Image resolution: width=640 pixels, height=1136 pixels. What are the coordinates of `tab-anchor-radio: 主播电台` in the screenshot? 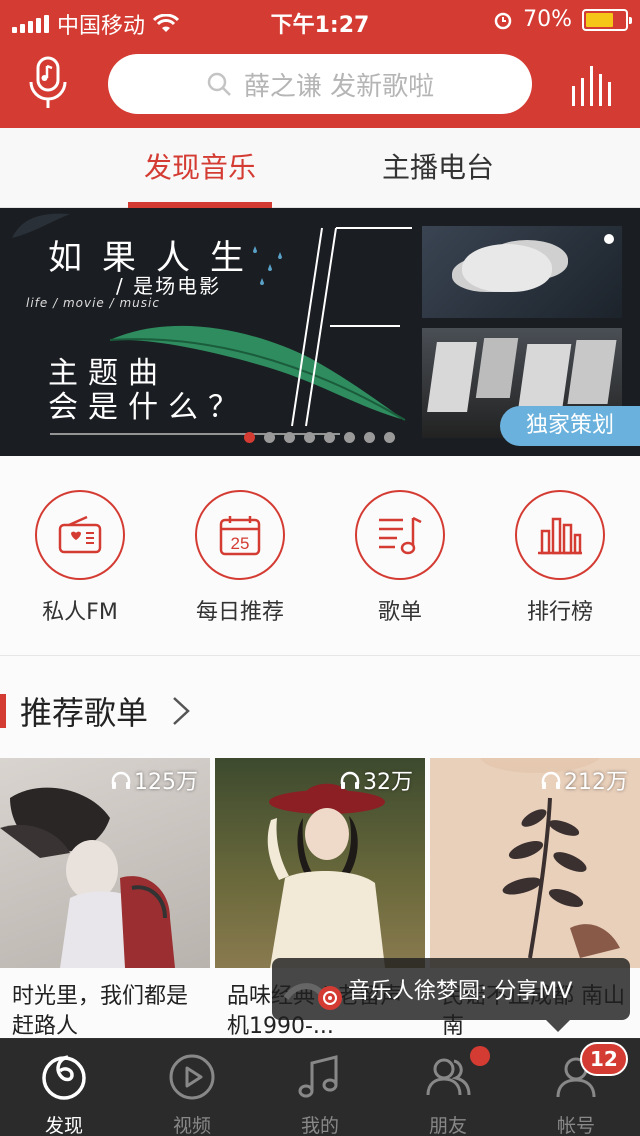 It's located at (438, 166).